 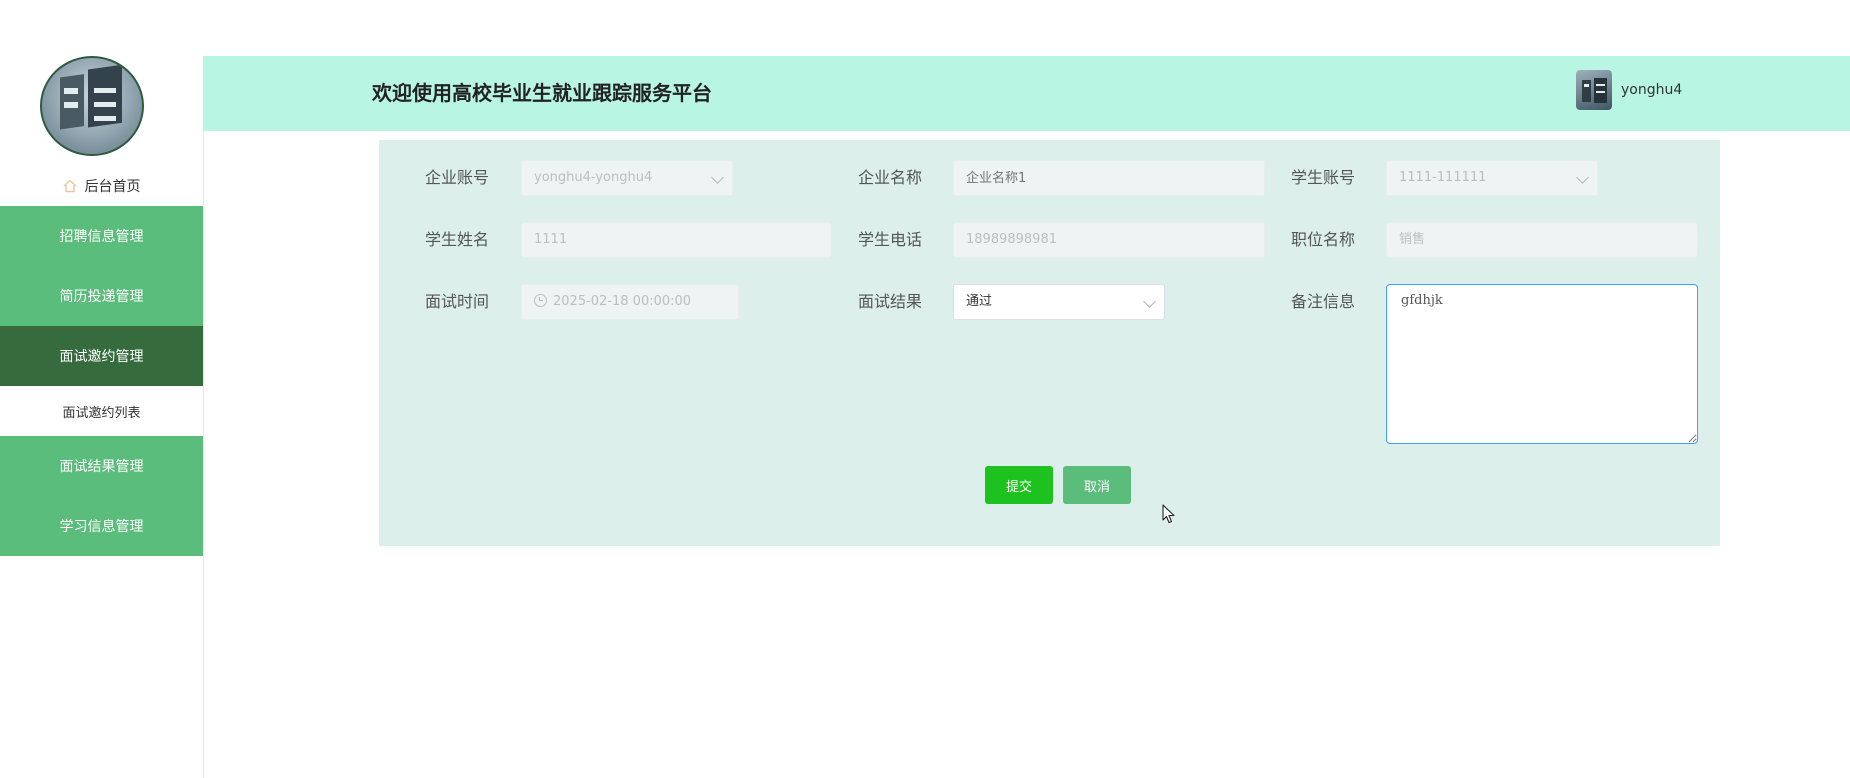 What do you see at coordinates (1323, 301) in the screenshot?
I see `remark-label: 备注信息` at bounding box center [1323, 301].